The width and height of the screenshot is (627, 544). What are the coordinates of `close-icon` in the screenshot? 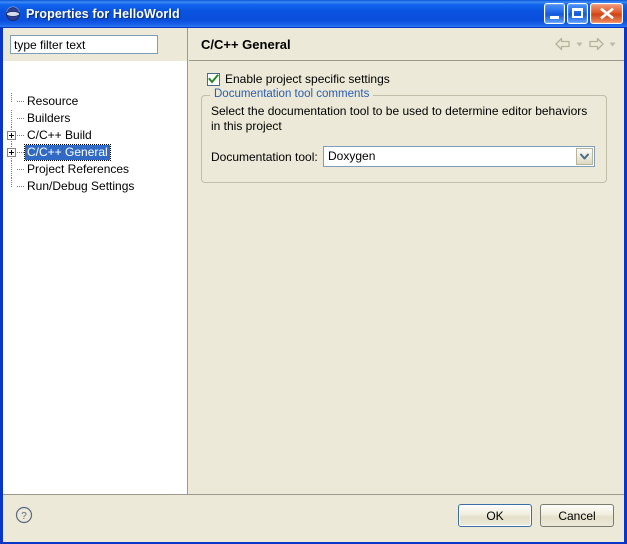 It's located at (606, 13).